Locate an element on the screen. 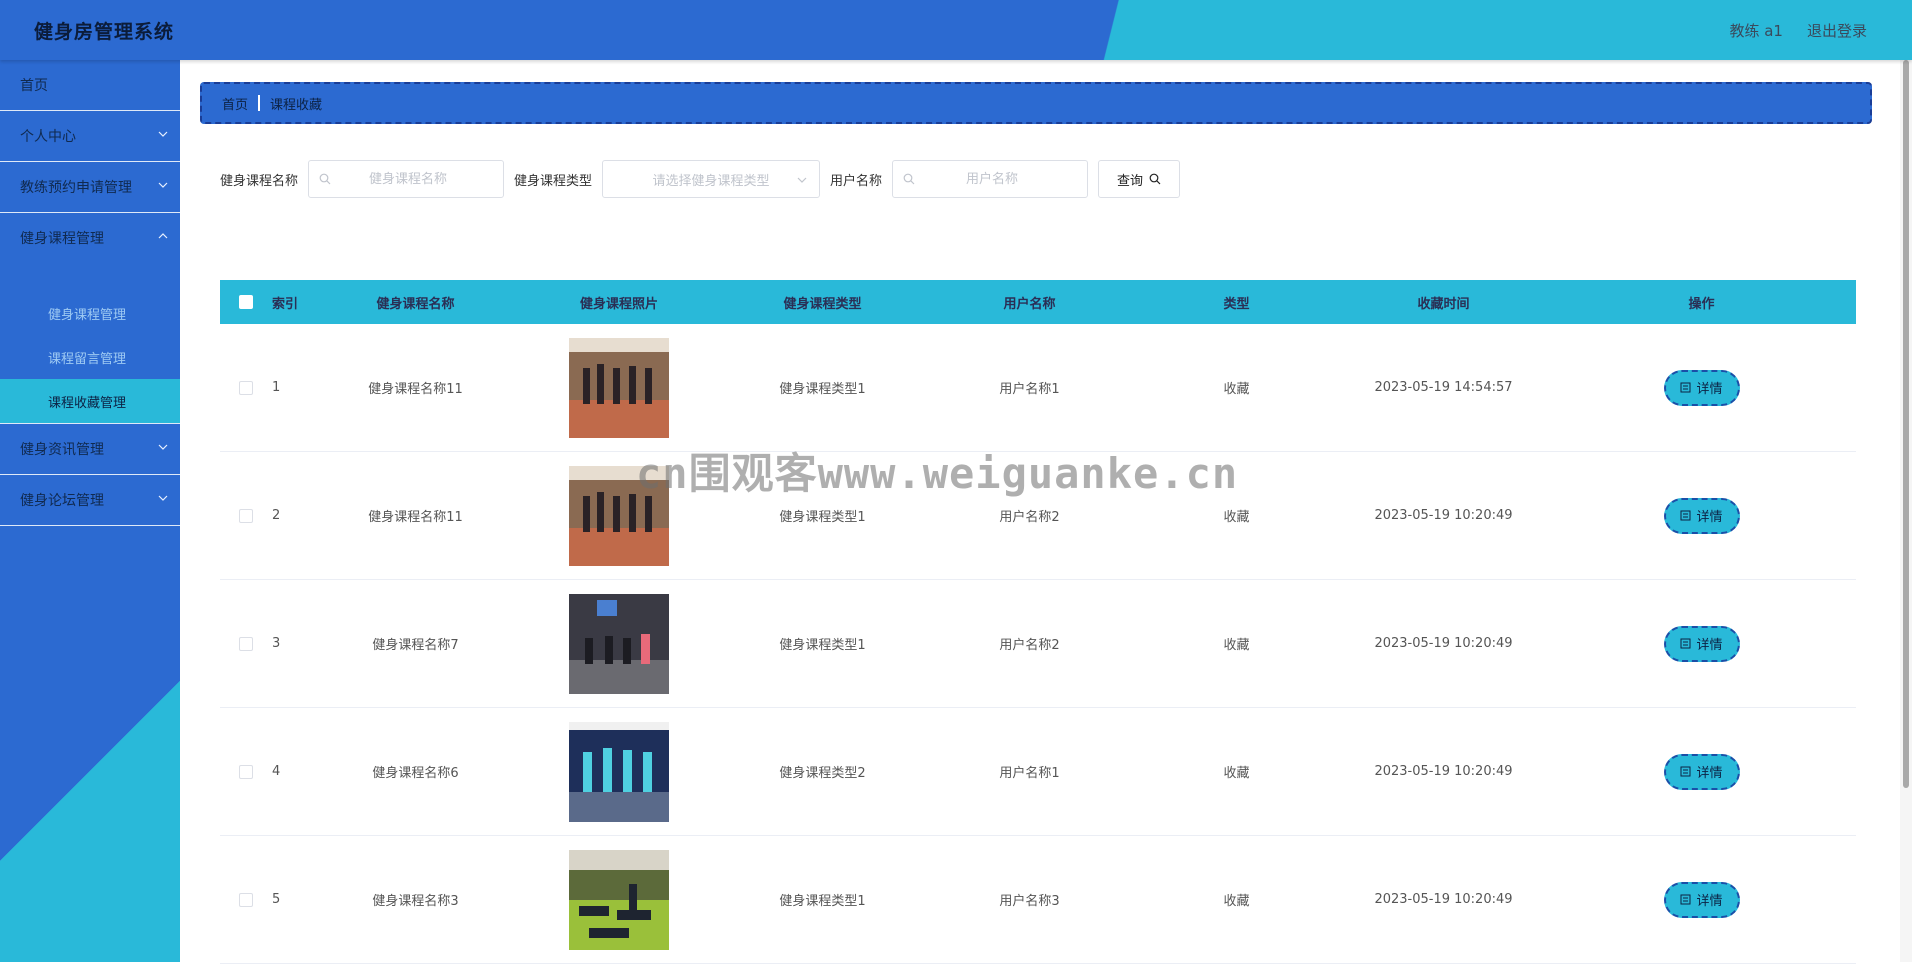 This screenshot has height=964, width=1912. table-header: 索引 健身课程名称 健身课程照片 健身课程类型 用户名称 类型 收藏时间 操作 is located at coordinates (1038, 302).